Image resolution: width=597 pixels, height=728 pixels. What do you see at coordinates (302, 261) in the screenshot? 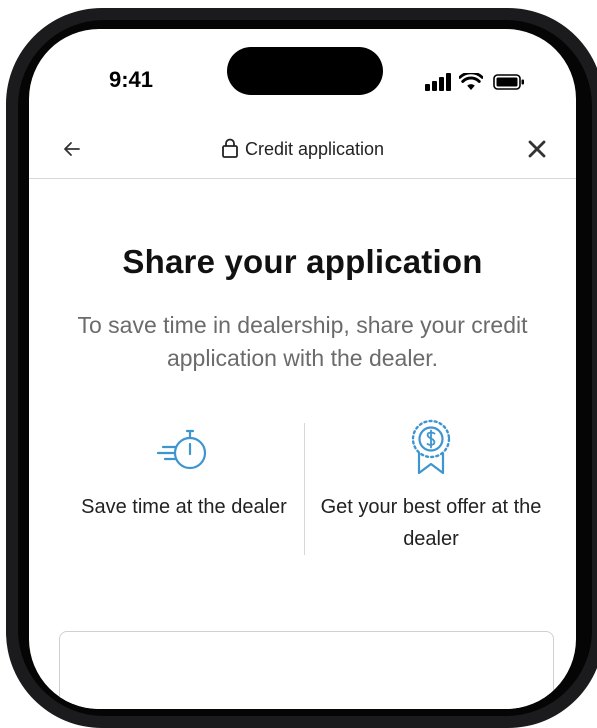
I see `page-title: Share your application` at bounding box center [302, 261].